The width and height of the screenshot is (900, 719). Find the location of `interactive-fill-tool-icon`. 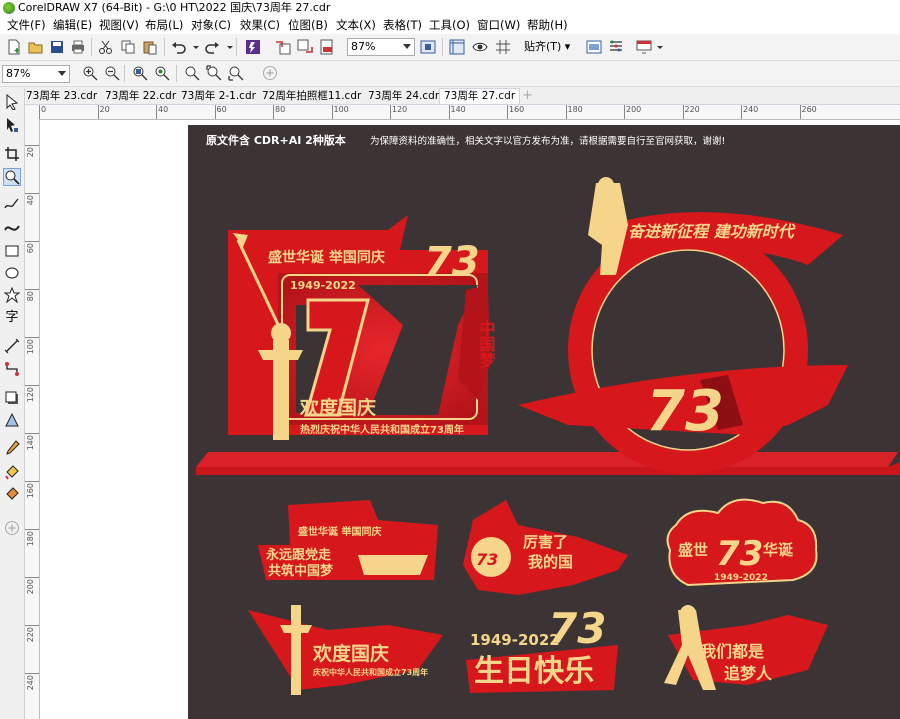

interactive-fill-tool-icon is located at coordinates (12, 472).